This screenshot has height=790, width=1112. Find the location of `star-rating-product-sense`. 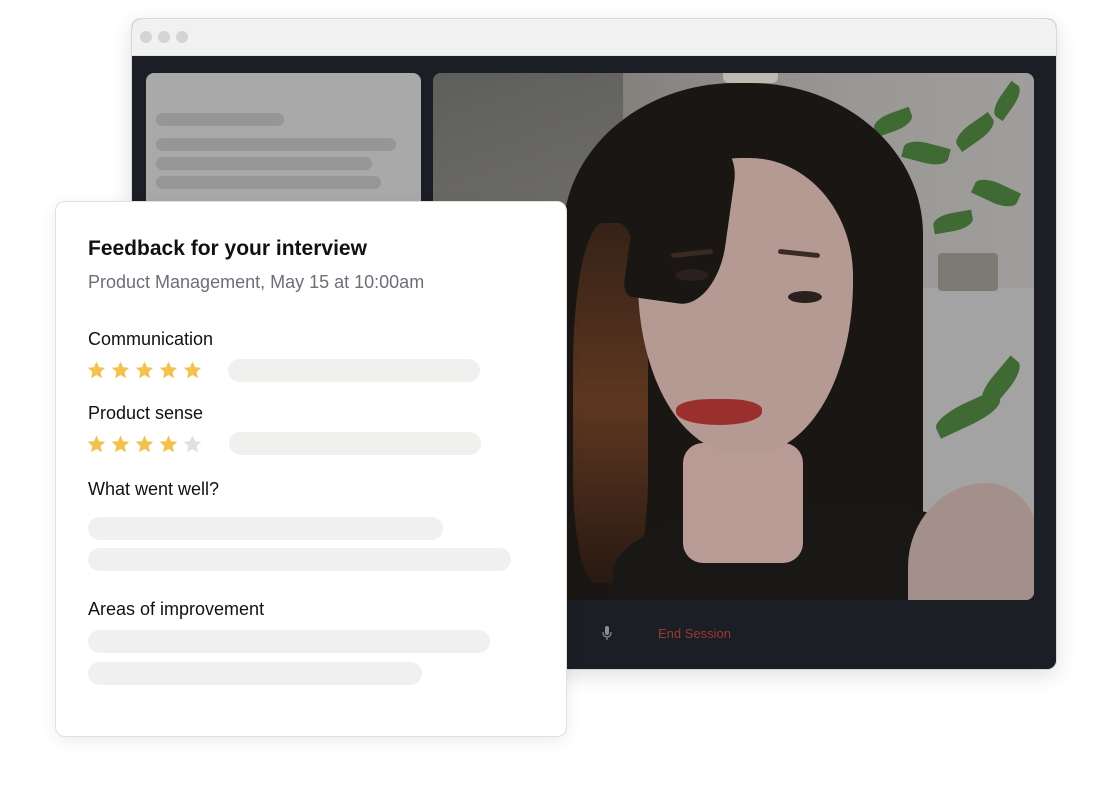

star-rating-product-sense is located at coordinates (144, 444).